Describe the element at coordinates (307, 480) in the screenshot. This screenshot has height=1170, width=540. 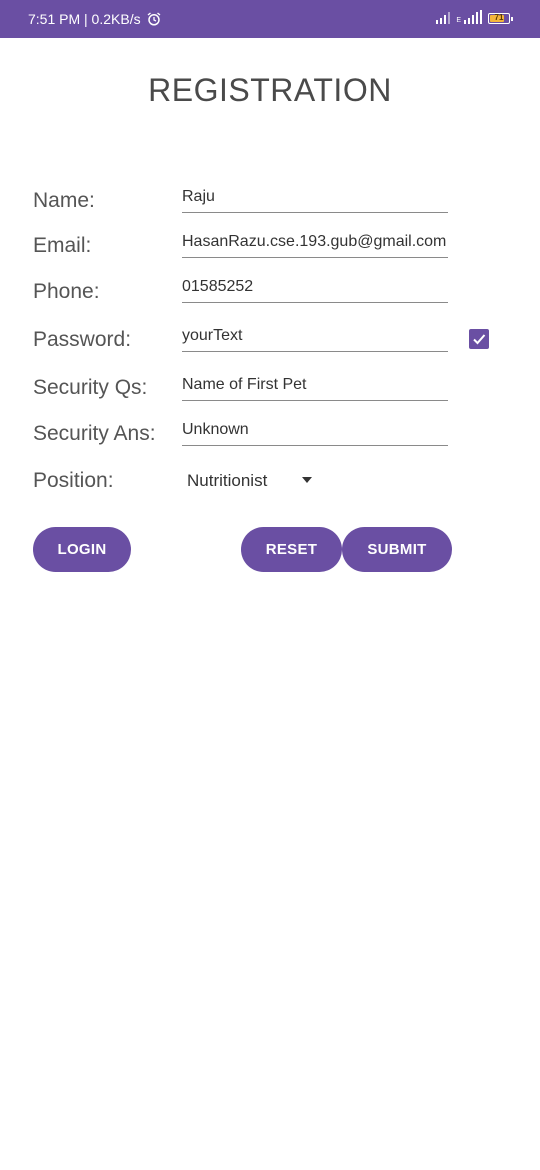
I see `chevron-down-icon` at that location.